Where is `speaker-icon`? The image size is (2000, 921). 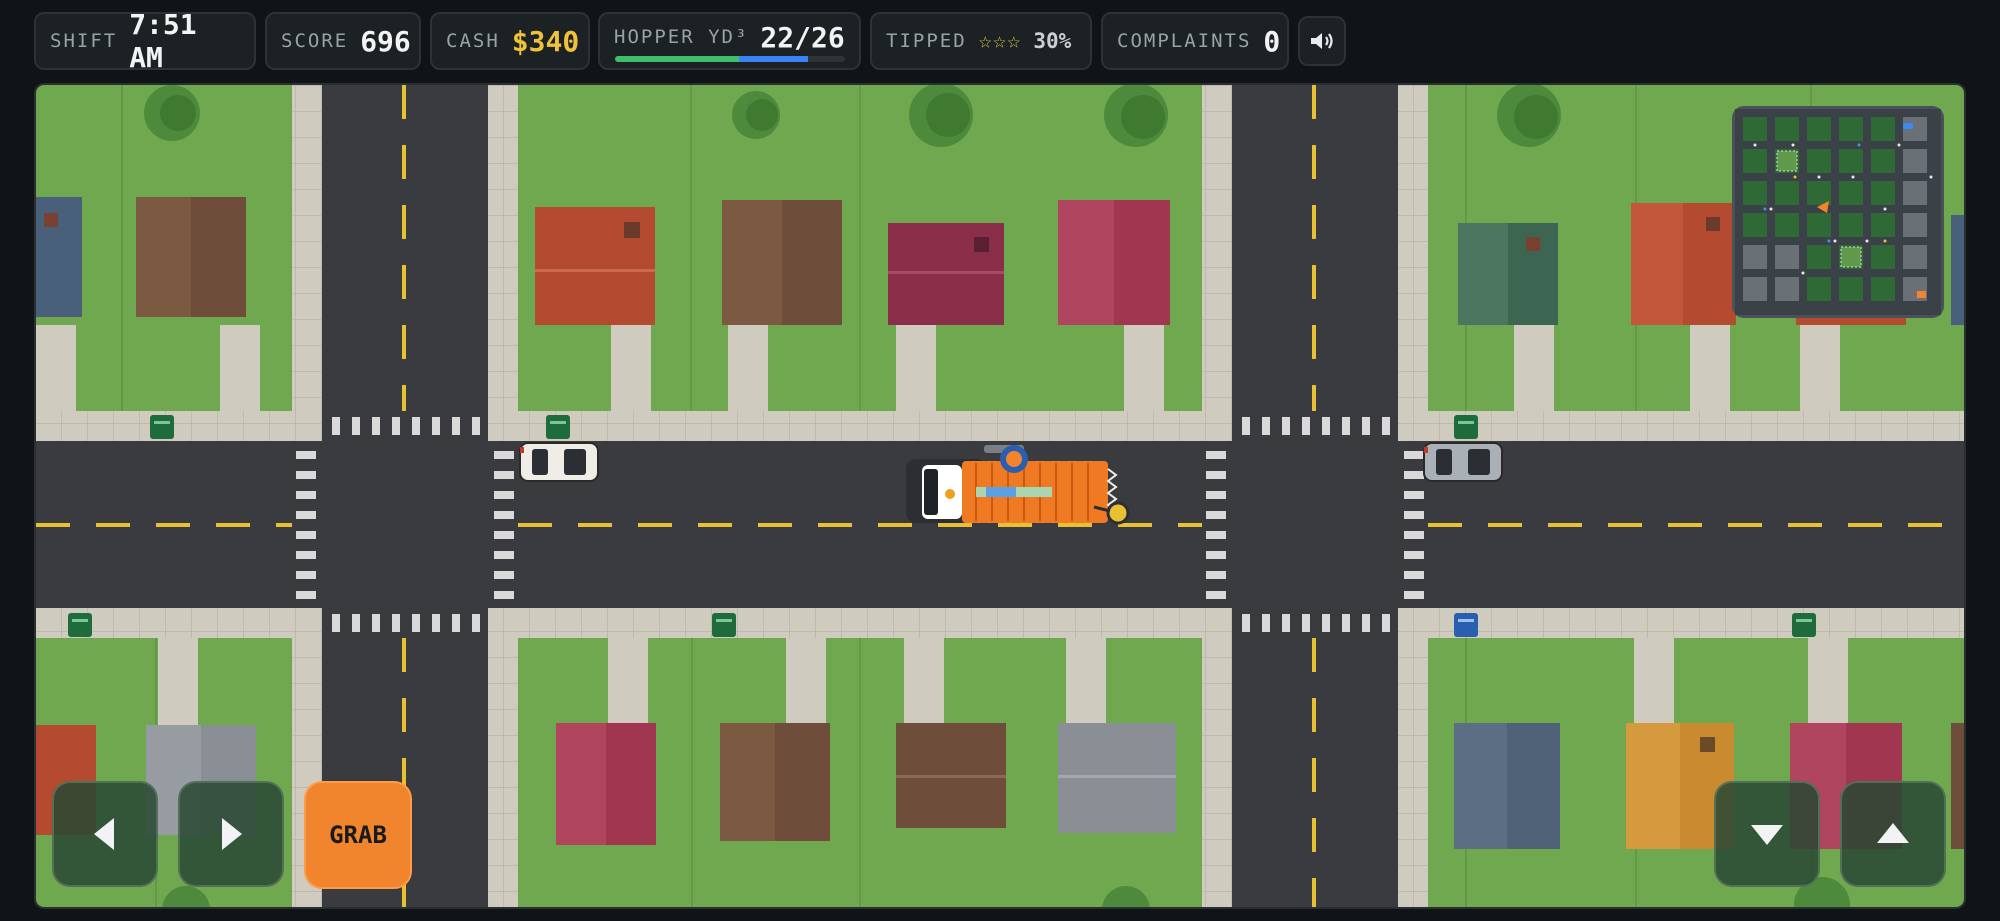 speaker-icon is located at coordinates (1322, 41).